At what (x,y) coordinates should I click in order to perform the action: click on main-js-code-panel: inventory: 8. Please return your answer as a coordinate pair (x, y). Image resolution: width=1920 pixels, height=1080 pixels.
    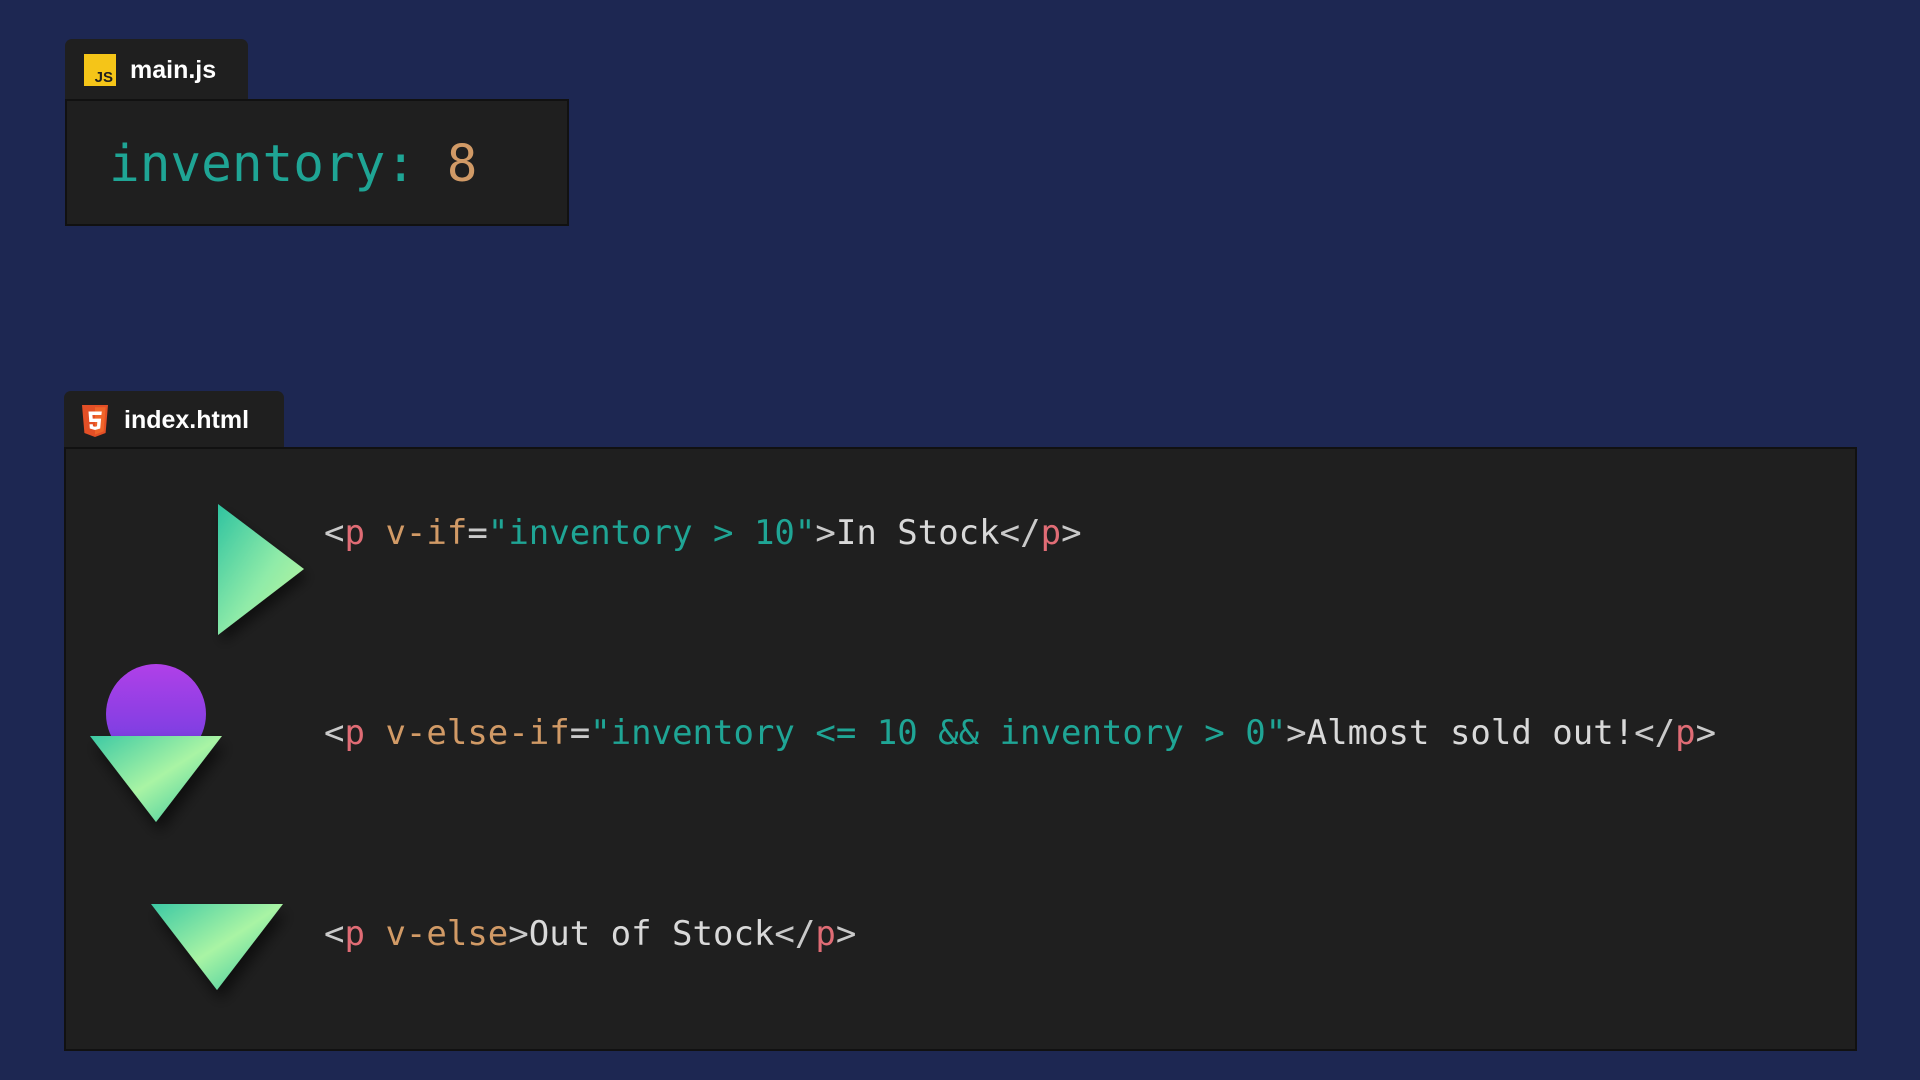
    Looking at the image, I should click on (317, 162).